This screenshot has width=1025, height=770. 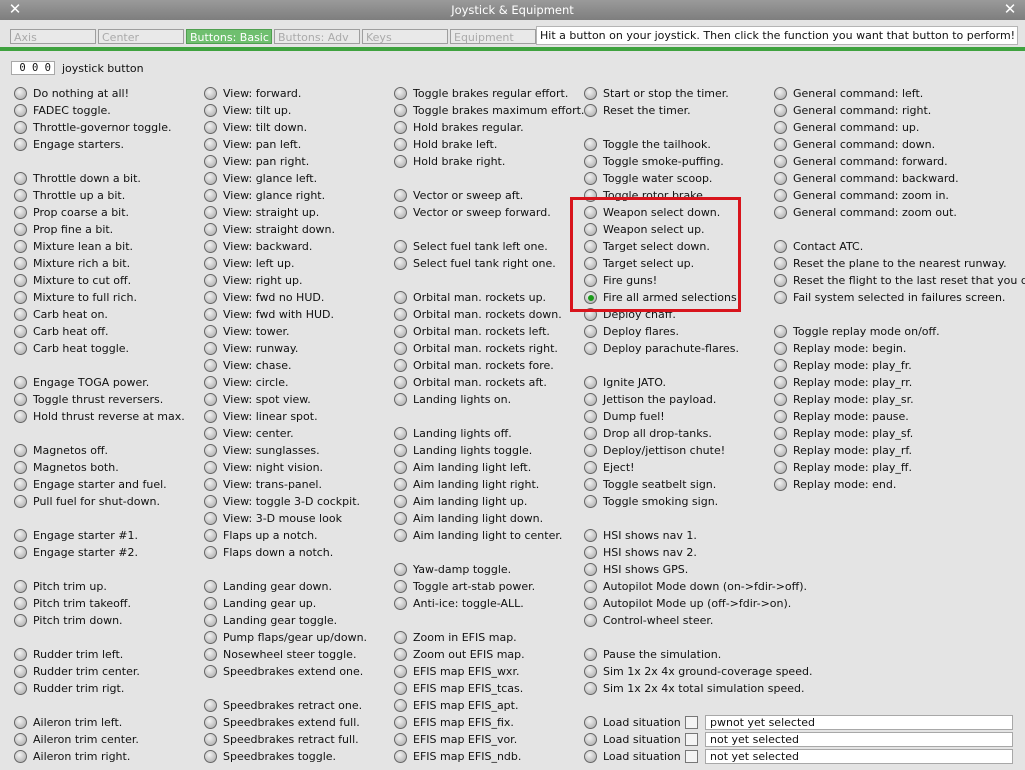 I want to click on command-option: Orbital man. rockets fore., so click(x=474, y=365).